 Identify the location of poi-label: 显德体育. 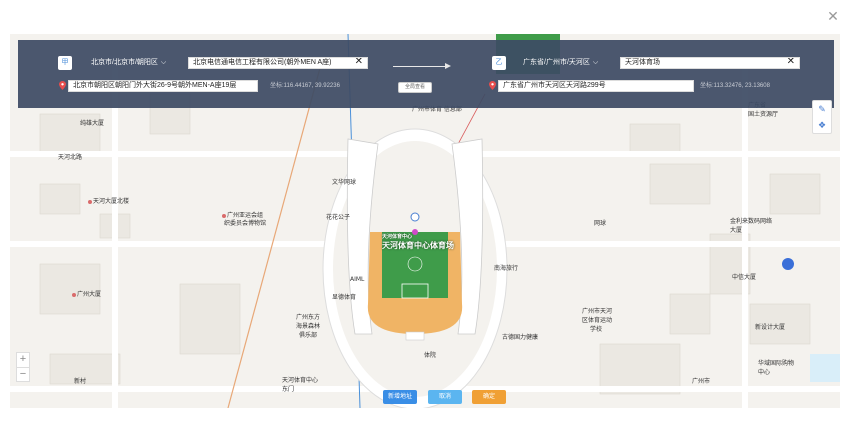
(344, 297).